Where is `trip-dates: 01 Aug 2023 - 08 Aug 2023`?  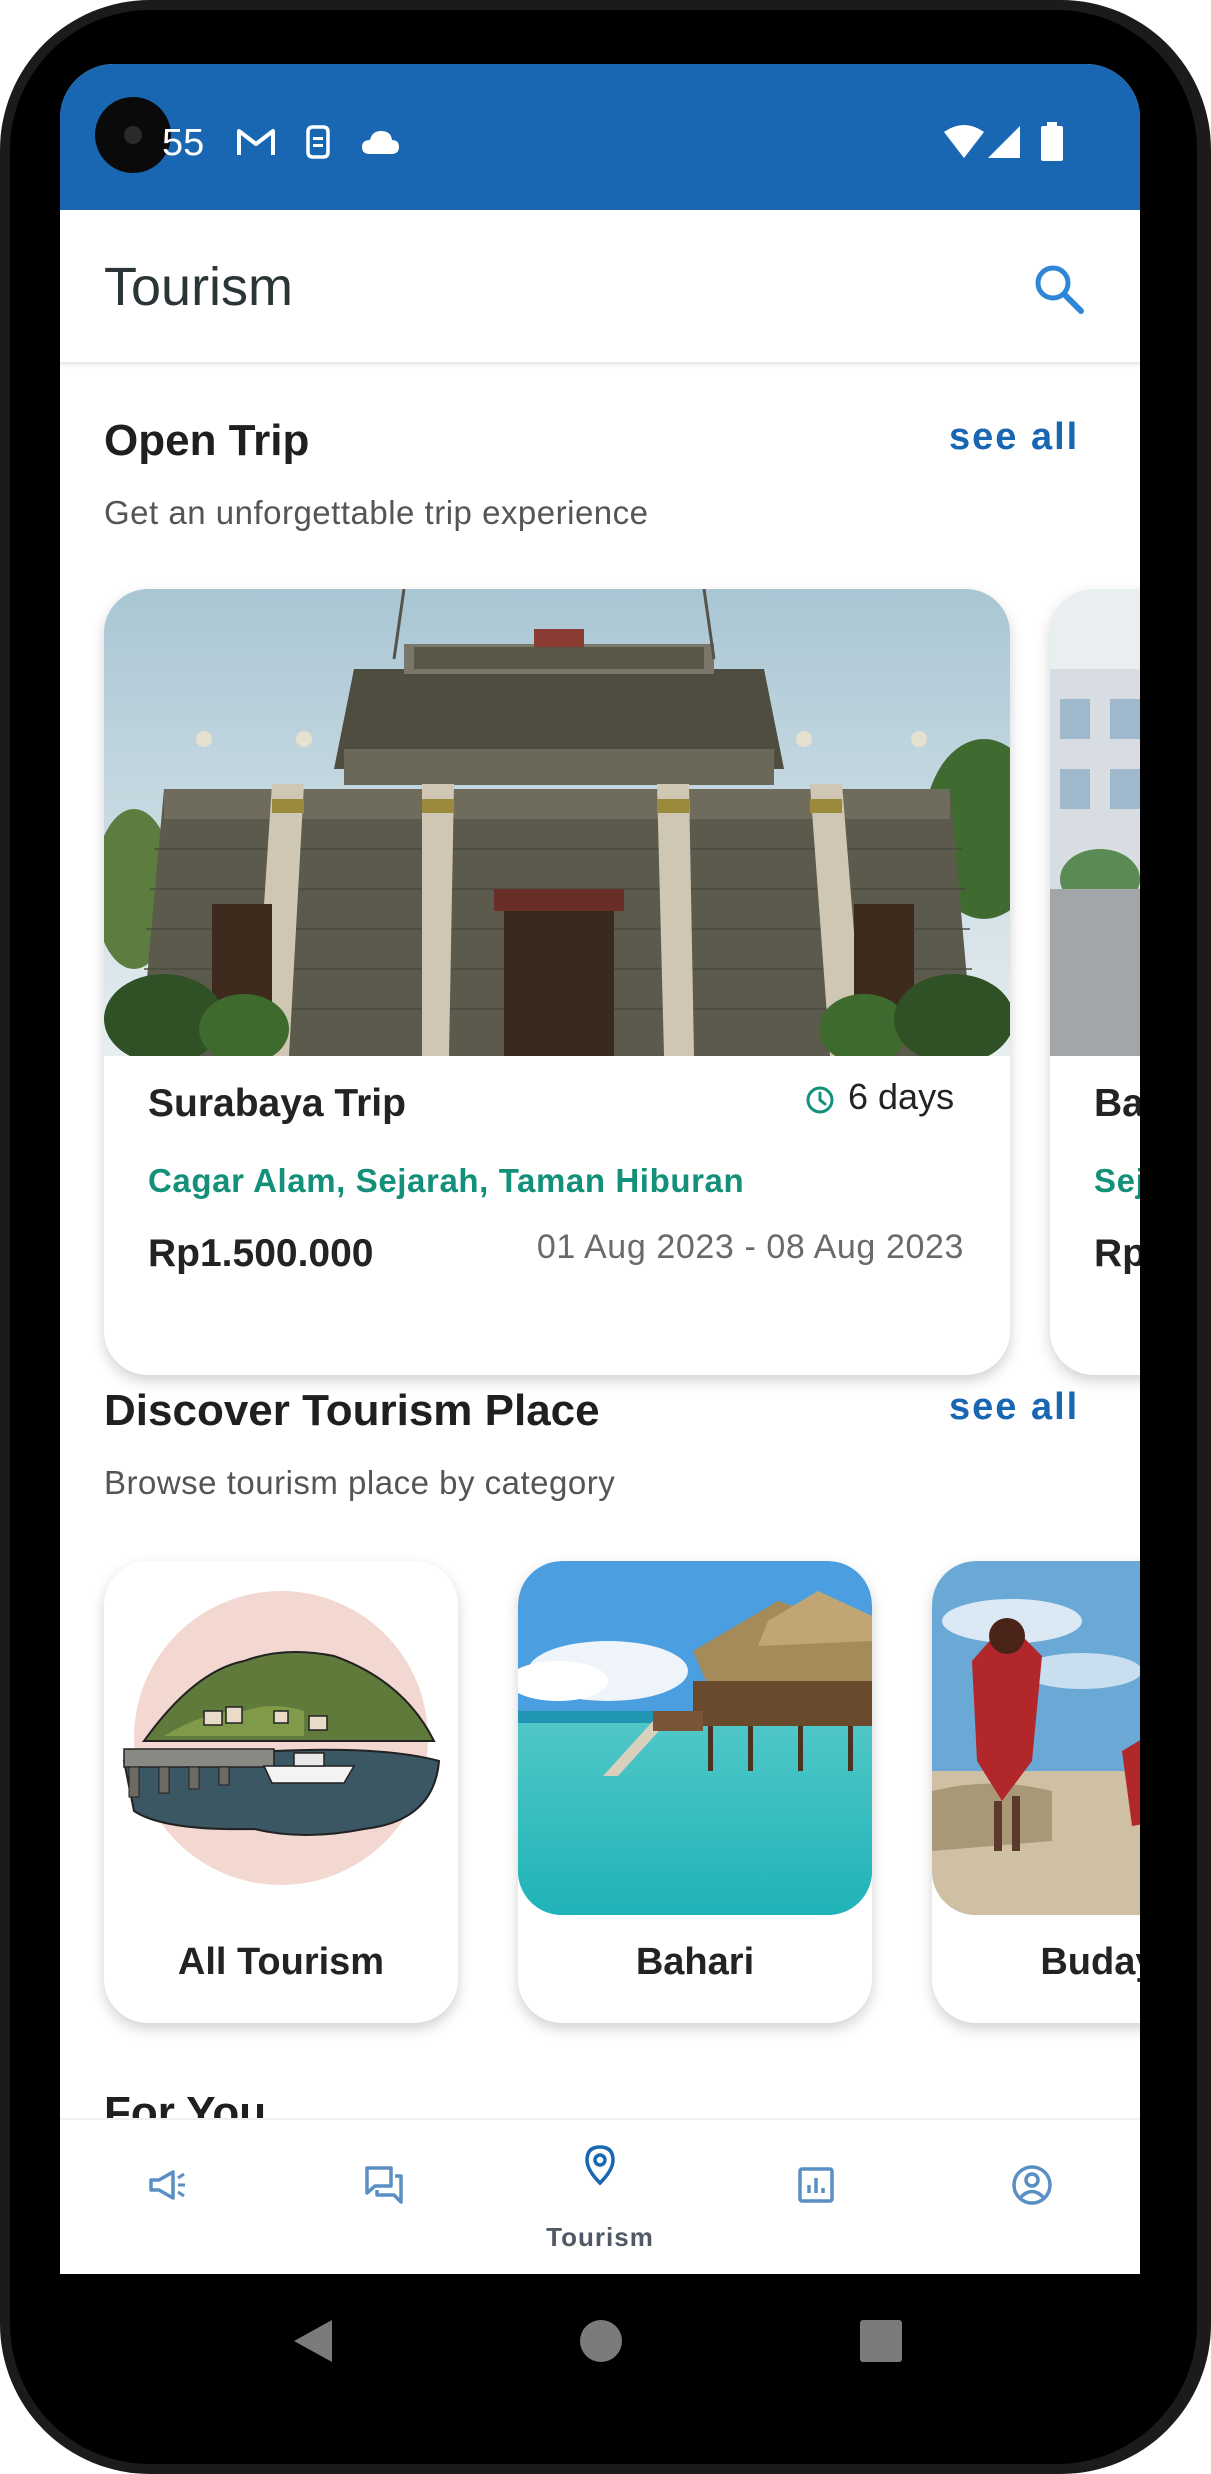
trip-dates: 01 Aug 2023 - 08 Aug 2023 is located at coordinates (750, 1247).